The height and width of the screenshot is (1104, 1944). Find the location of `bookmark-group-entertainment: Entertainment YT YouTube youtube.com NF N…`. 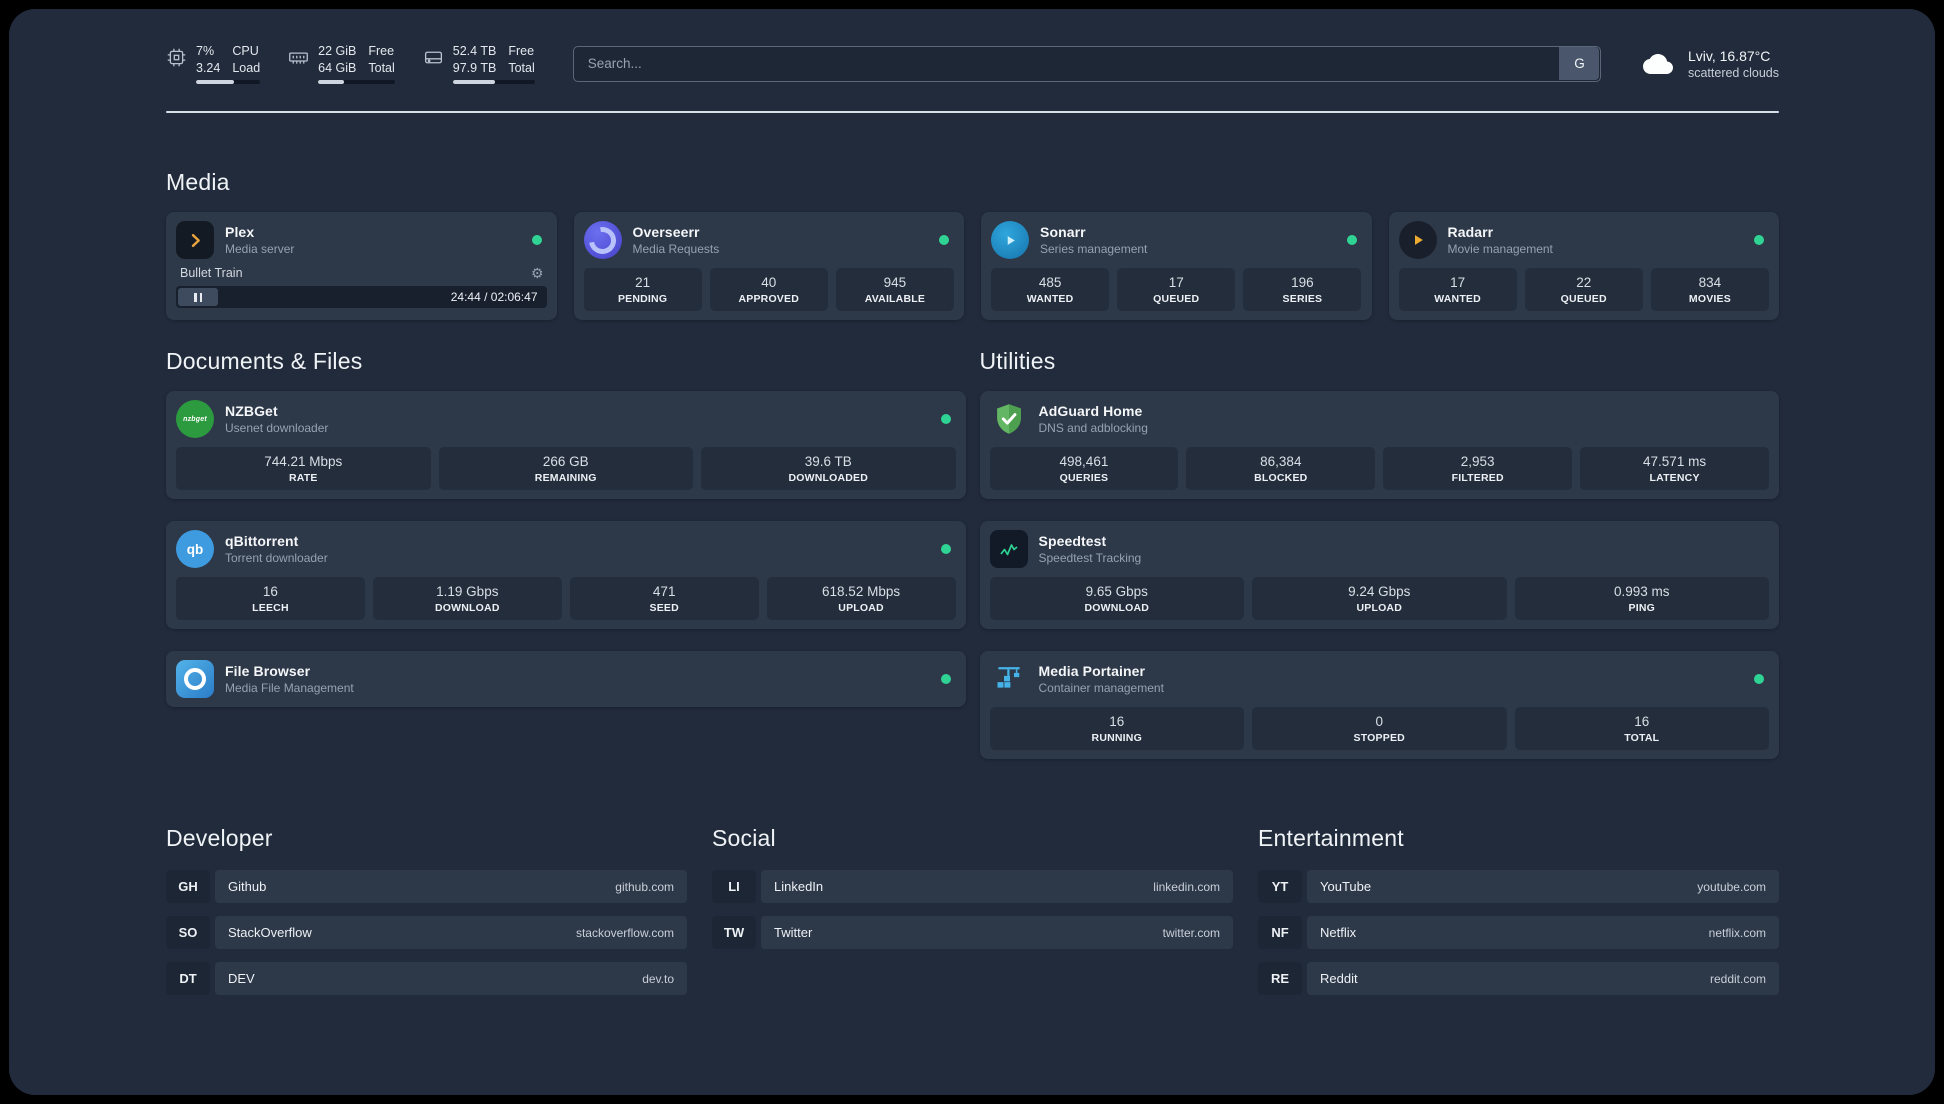

bookmark-group-entertainment: Entertainment YT YouTube youtube.com NF N… is located at coordinates (1518, 916).